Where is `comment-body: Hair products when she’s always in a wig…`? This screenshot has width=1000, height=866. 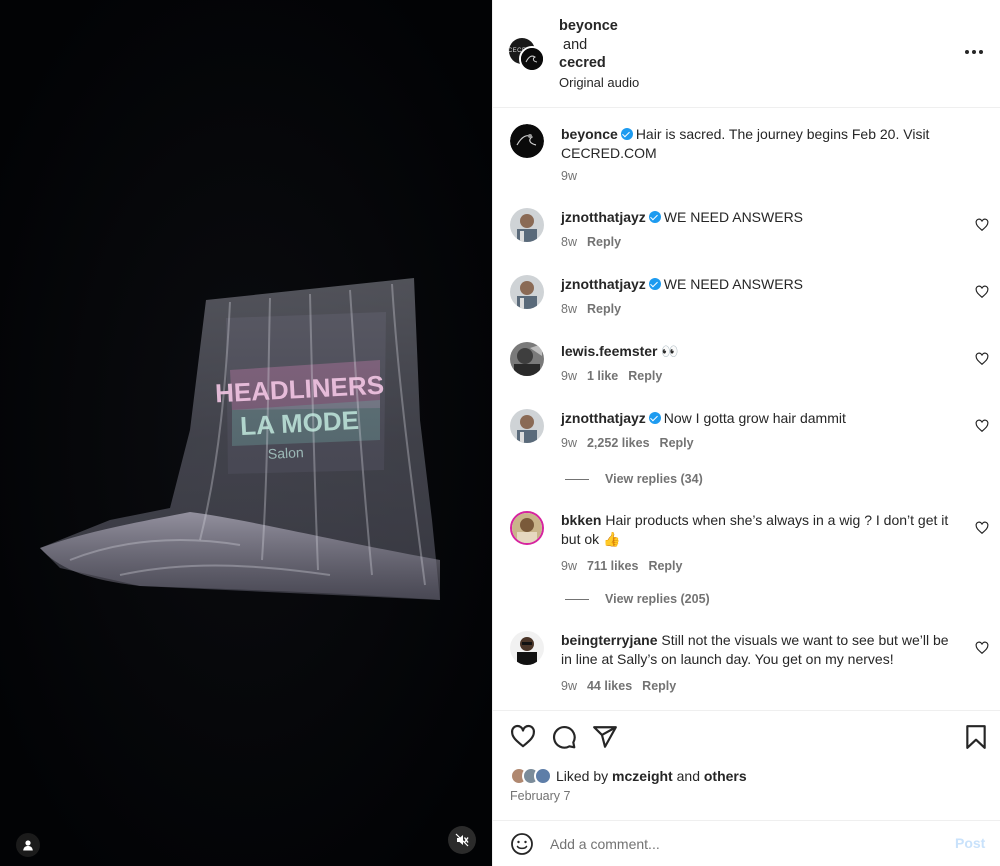
comment-body: Hair products when she’s always in a wig… is located at coordinates (755, 529).